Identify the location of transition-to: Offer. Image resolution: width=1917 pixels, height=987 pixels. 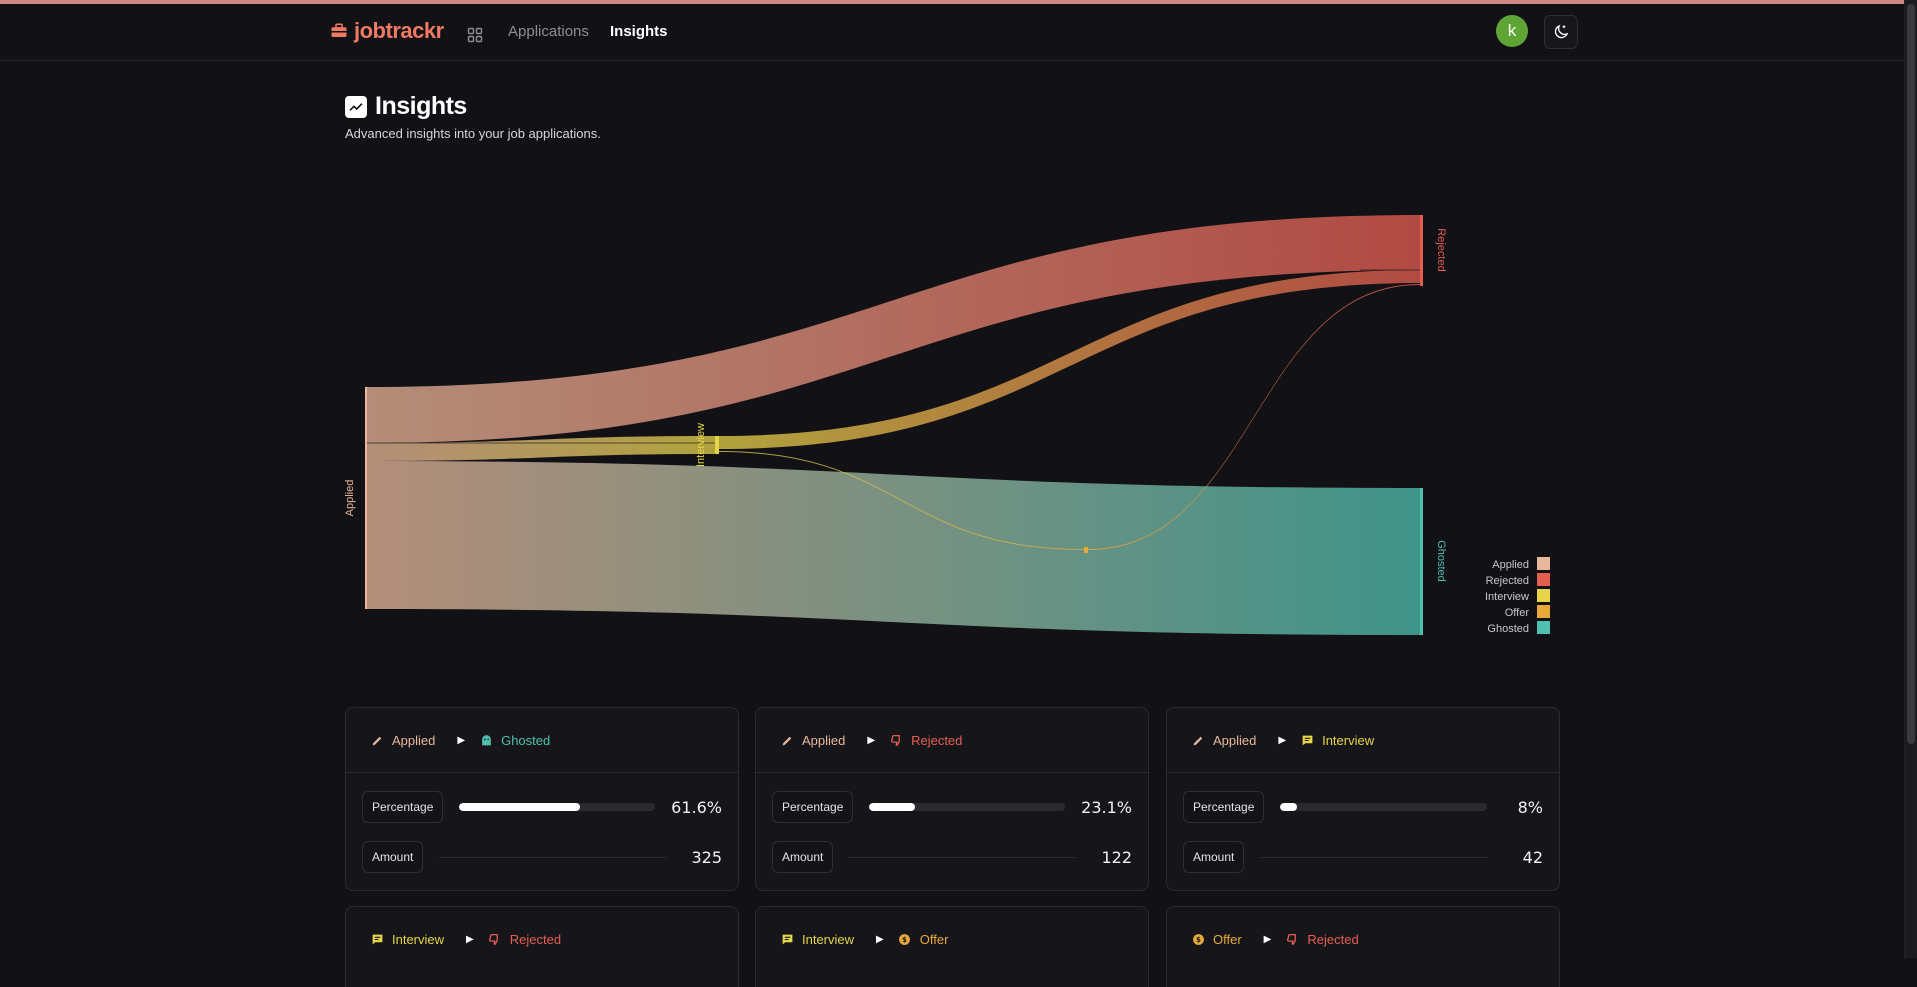
(934, 939).